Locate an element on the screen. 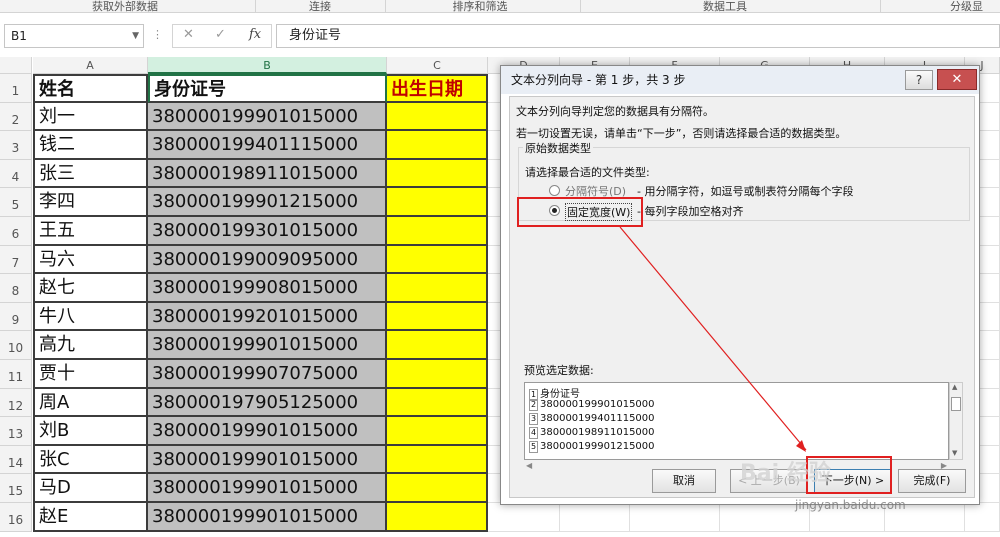  watermark-logo: Bai 经验 is located at coordinates (785, 473).